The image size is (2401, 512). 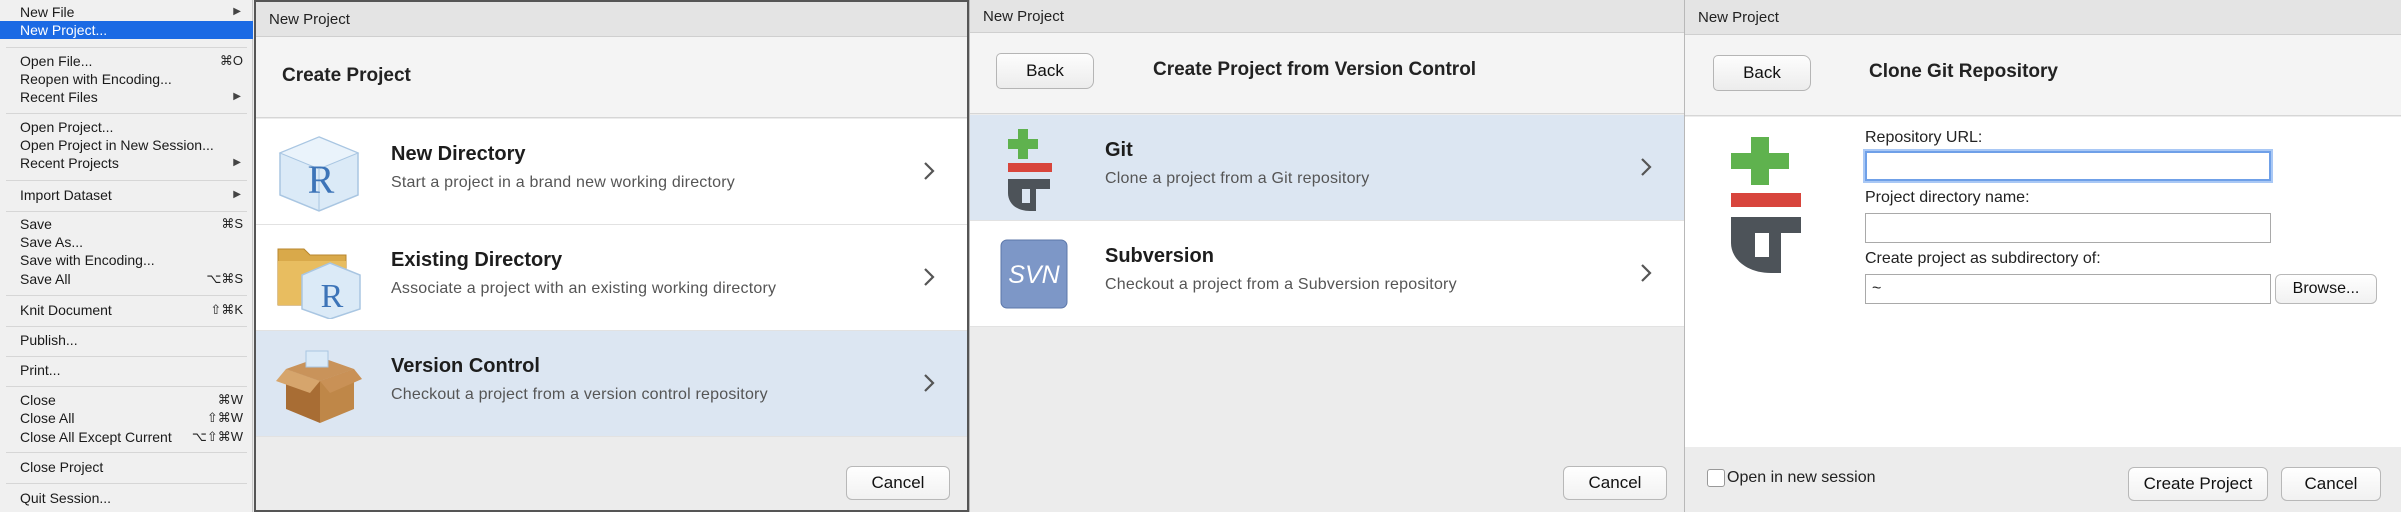 I want to click on menu-shortcut: ⇧⌘W, so click(x=224, y=417).